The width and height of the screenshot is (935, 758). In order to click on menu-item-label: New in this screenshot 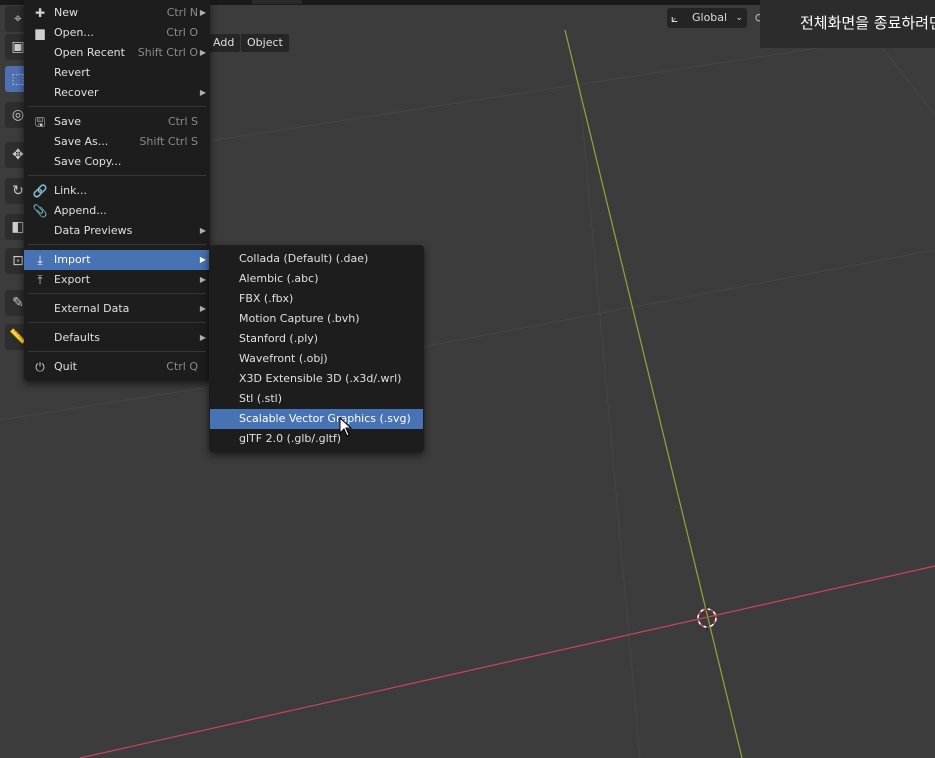, I will do `click(66, 12)`.